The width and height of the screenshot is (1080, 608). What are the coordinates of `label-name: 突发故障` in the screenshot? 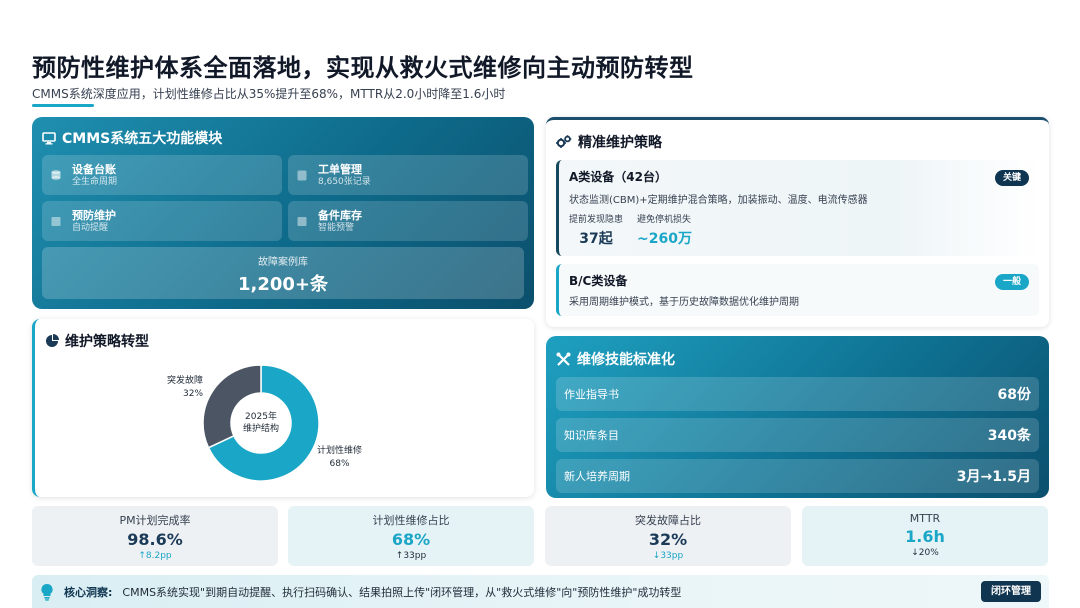 It's located at (185, 381).